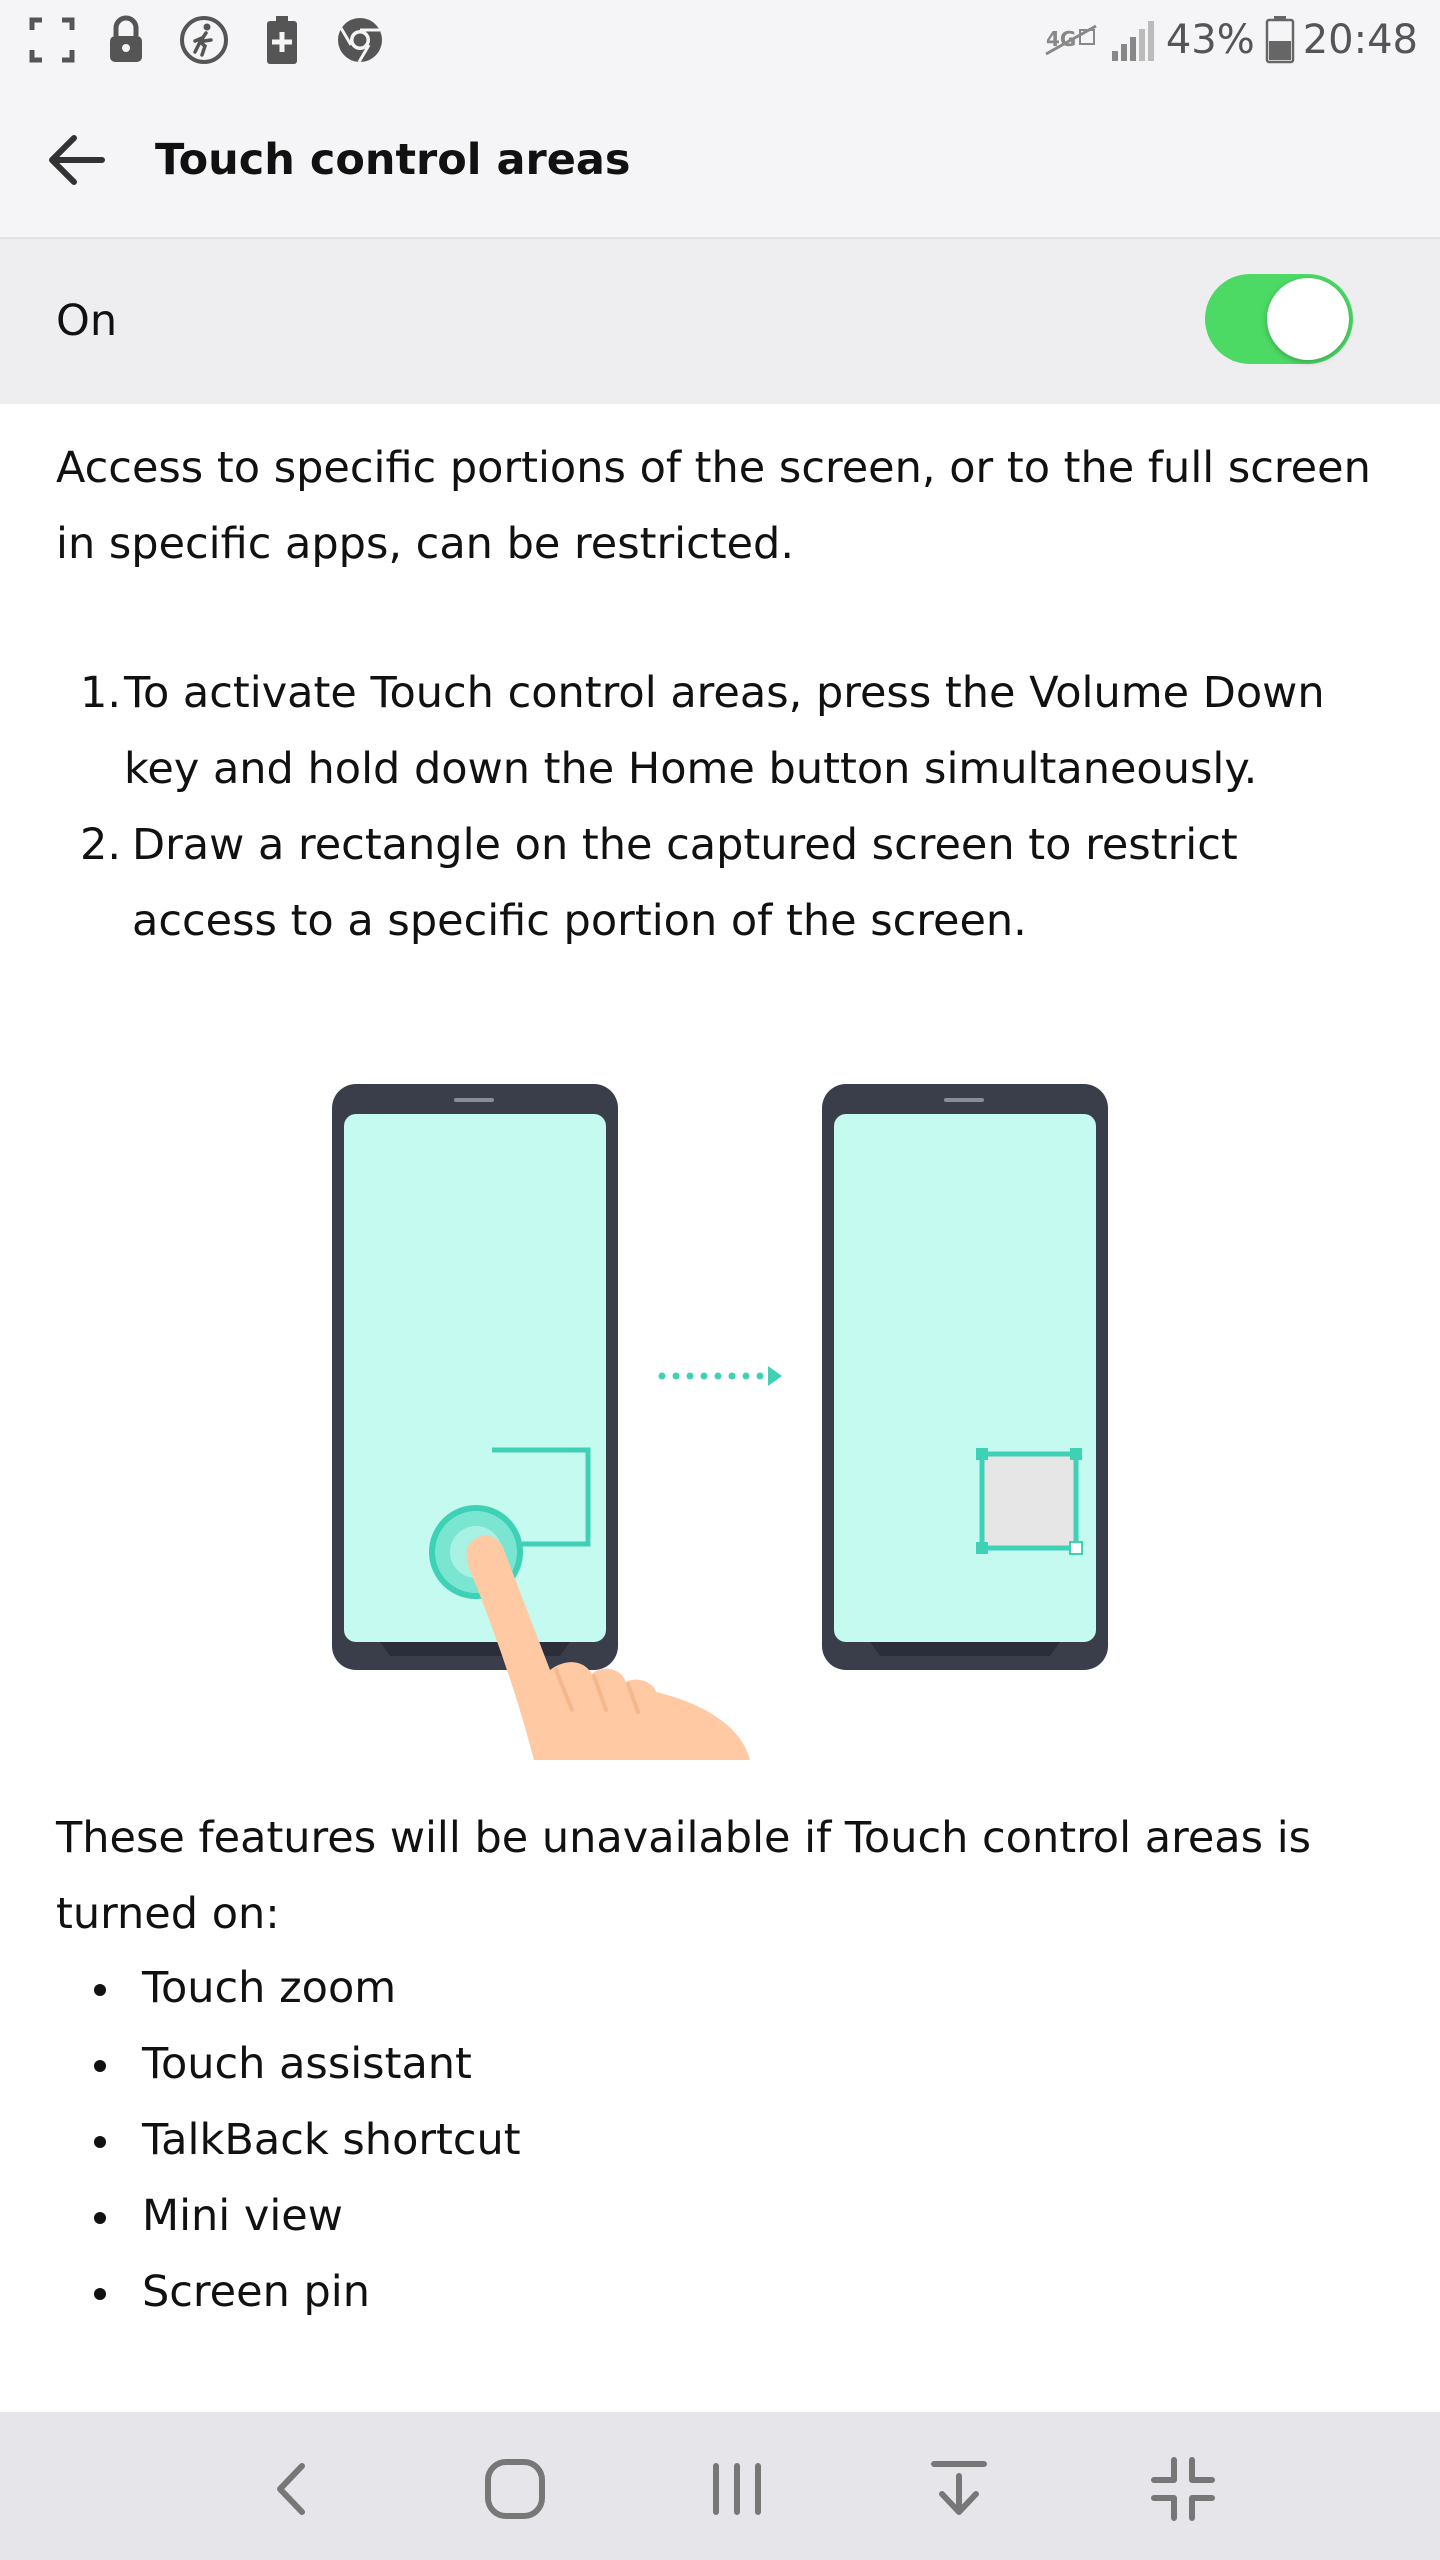  I want to click on list-item: Mini view, so click(288, 2216).